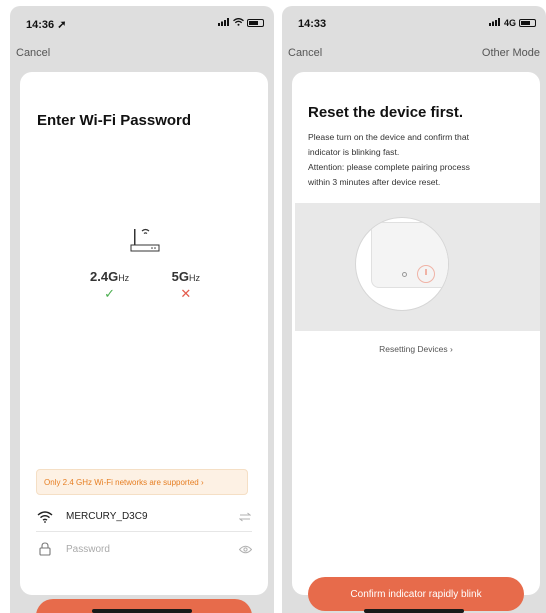  Describe the element at coordinates (416, 349) in the screenshot. I see `resetting-devices-link: Resetting Devices ›` at that location.